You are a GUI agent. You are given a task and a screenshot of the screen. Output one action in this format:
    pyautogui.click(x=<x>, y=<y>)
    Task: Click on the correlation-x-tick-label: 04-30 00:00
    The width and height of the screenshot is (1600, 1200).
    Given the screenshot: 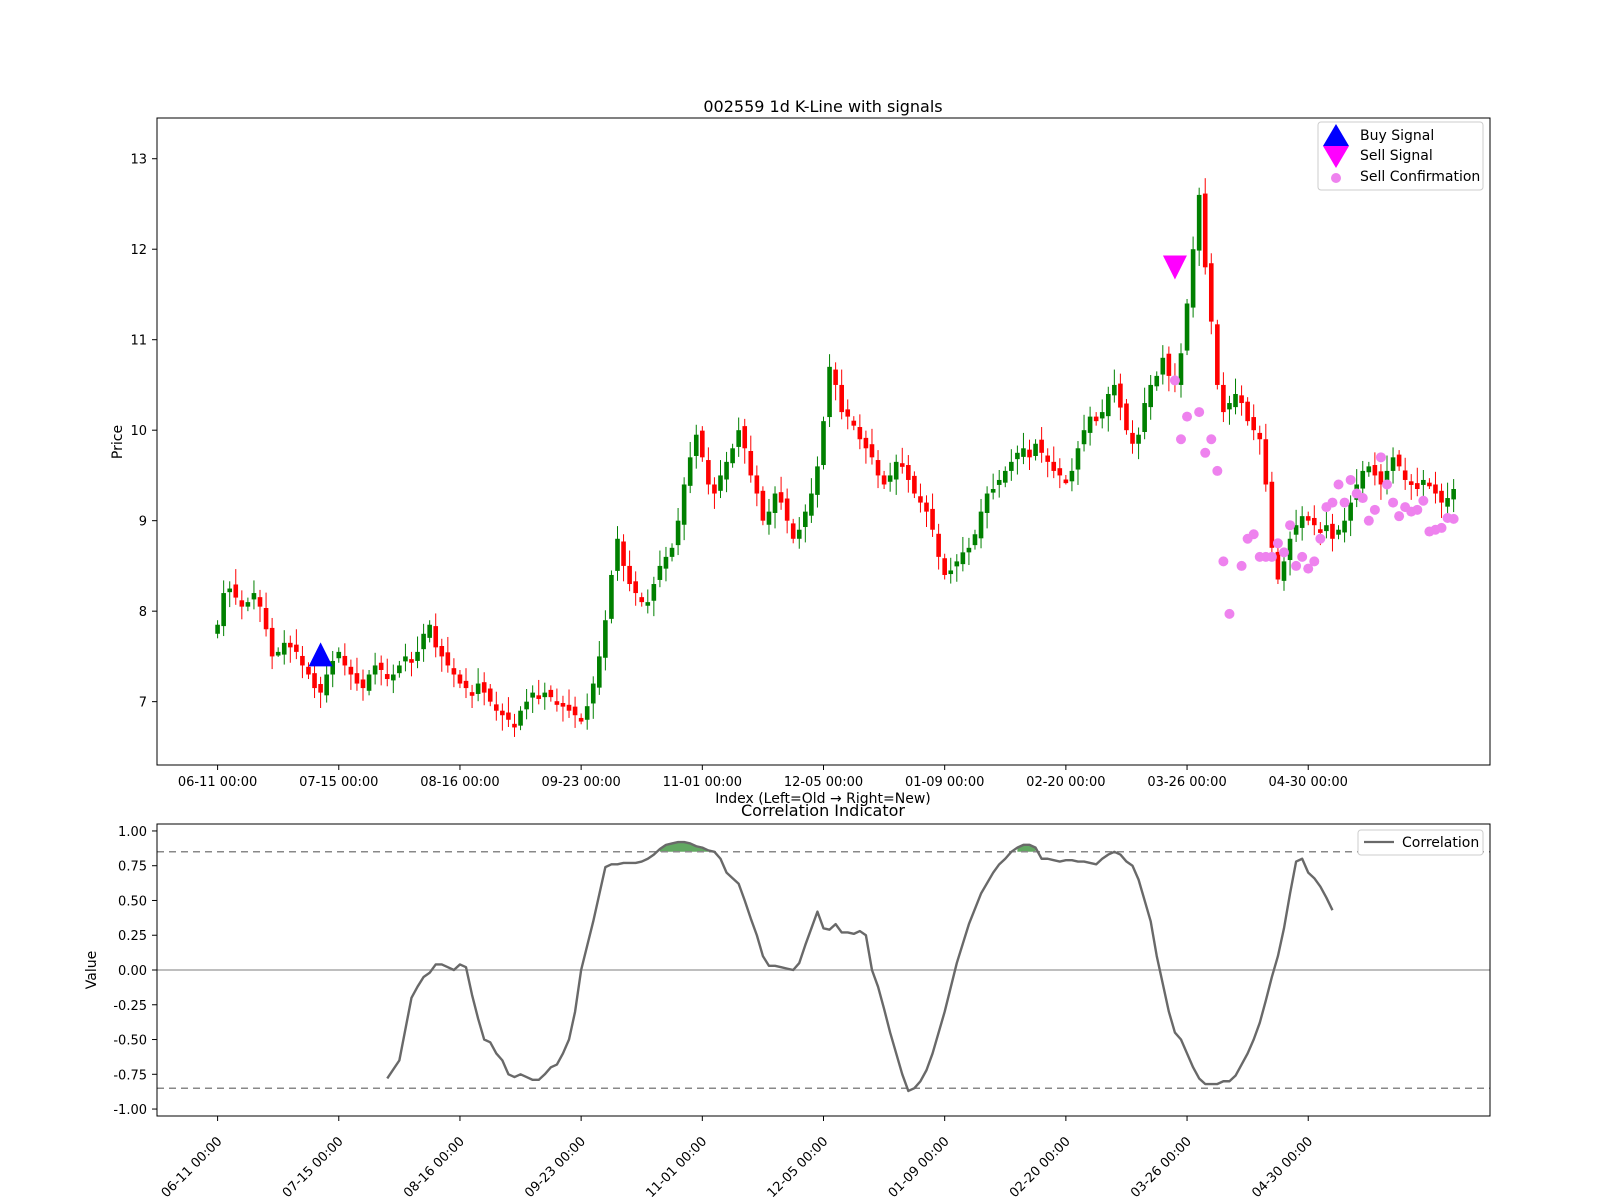 What is the action you would take?
    pyautogui.click(x=1282, y=1167)
    